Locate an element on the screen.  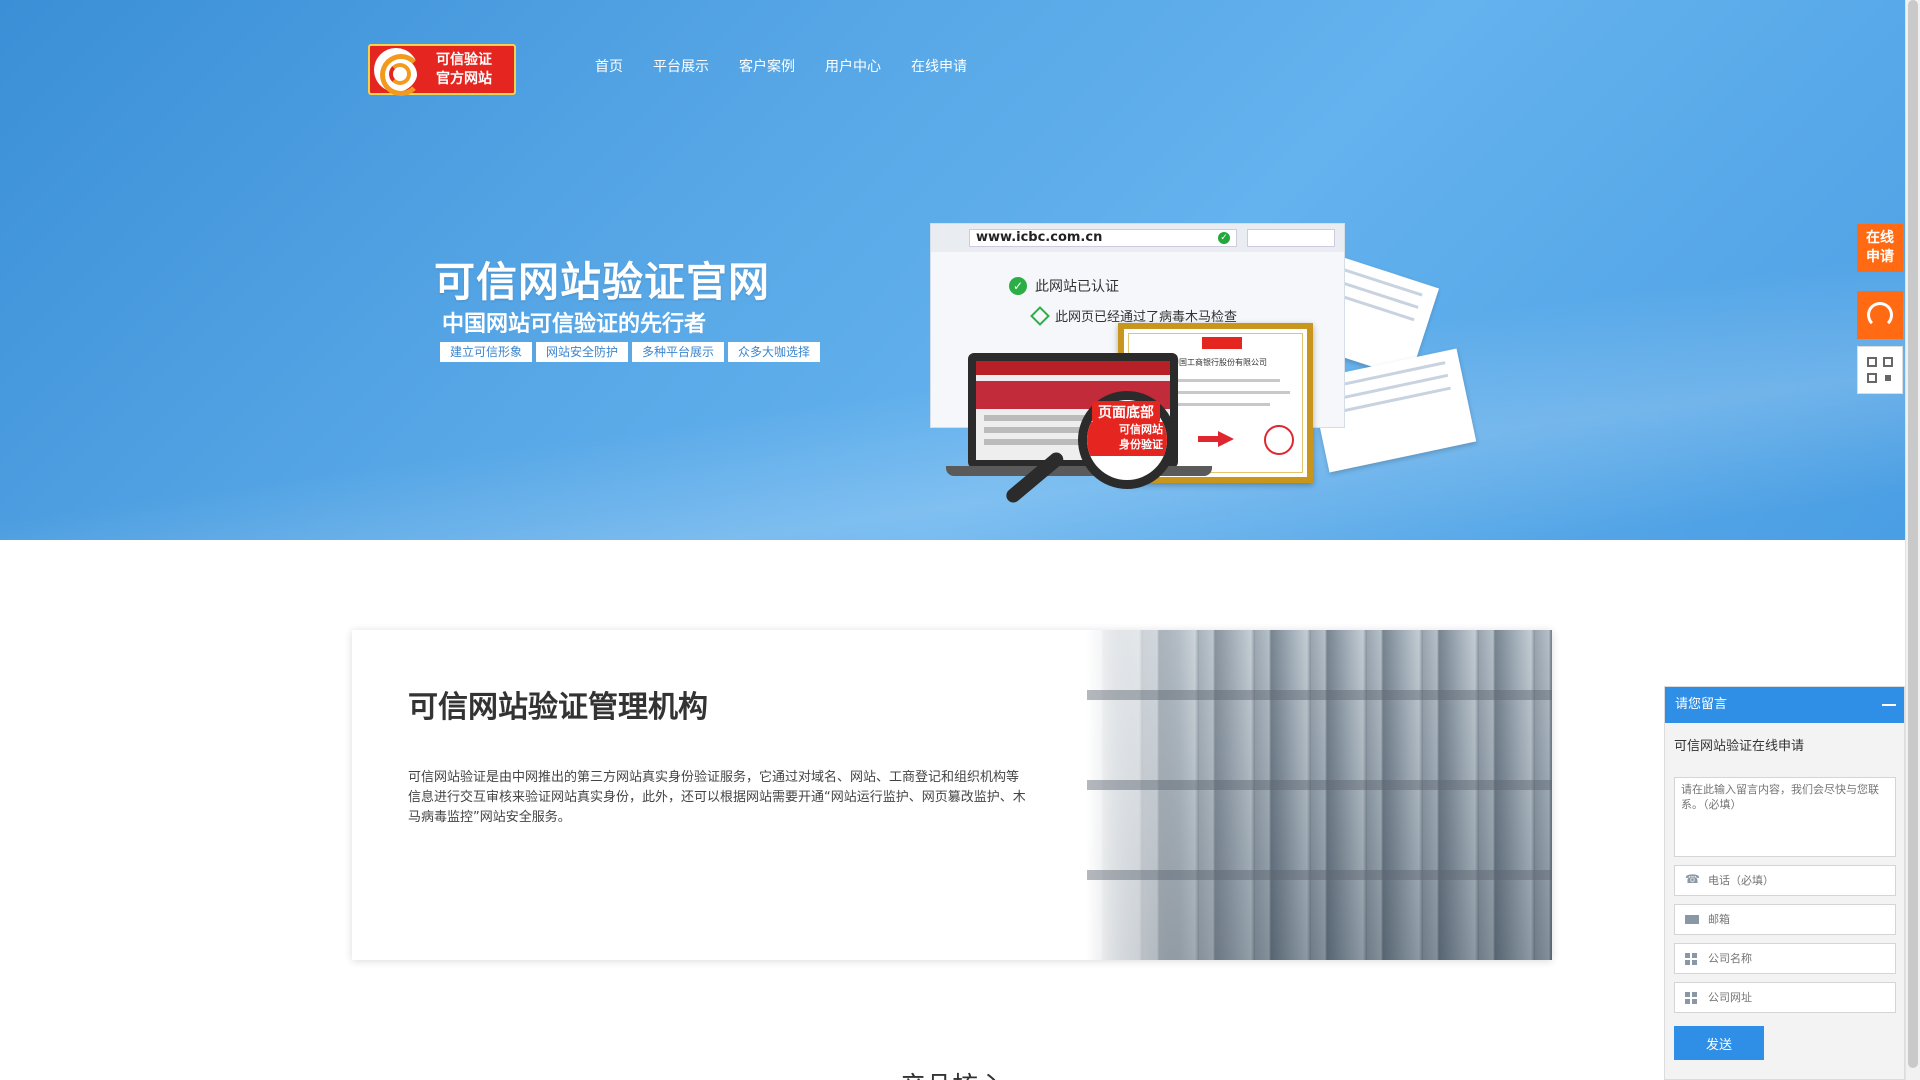
company-input is located at coordinates (1798, 958).